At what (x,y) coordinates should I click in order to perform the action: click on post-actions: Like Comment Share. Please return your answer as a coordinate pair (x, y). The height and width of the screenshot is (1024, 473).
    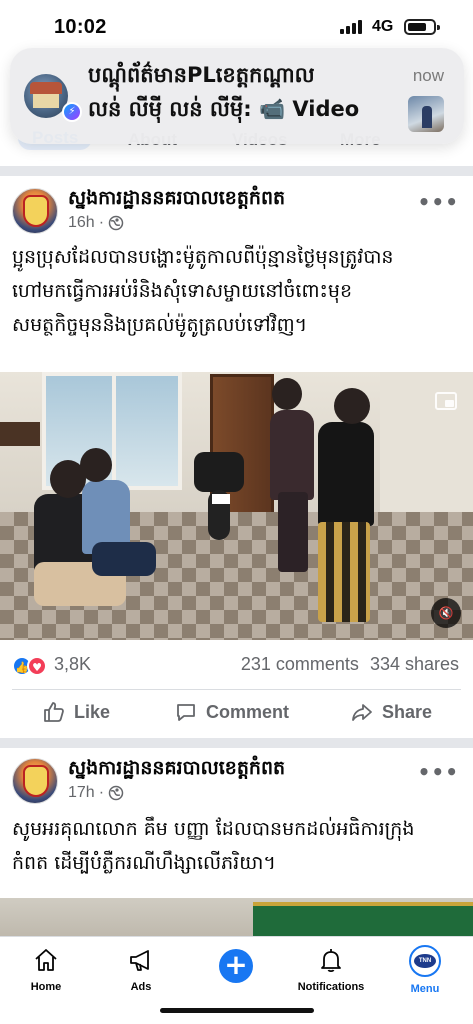
    Looking at the image, I should click on (236, 713).